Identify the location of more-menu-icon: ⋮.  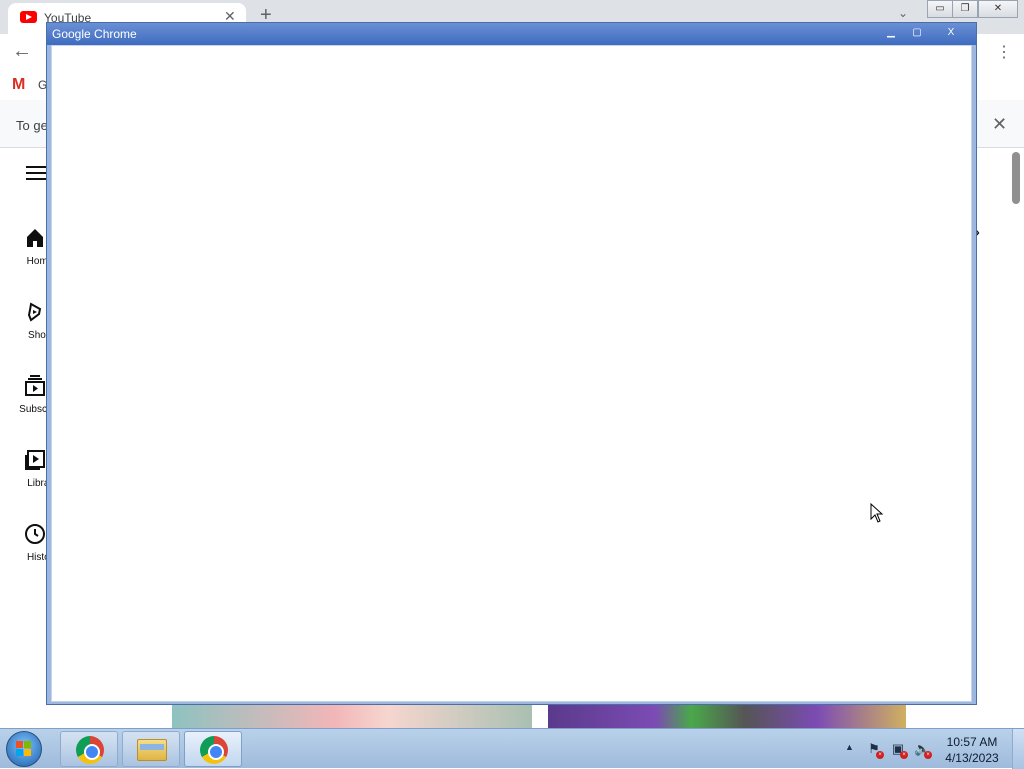
(1004, 52).